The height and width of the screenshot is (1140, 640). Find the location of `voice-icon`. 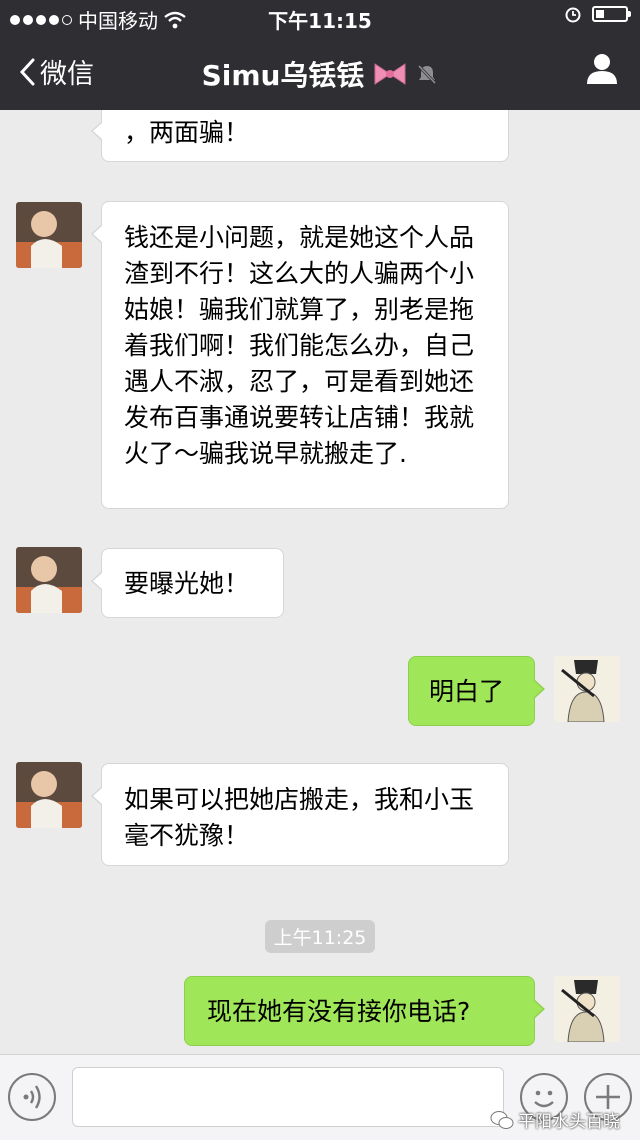

voice-icon is located at coordinates (32, 1097).